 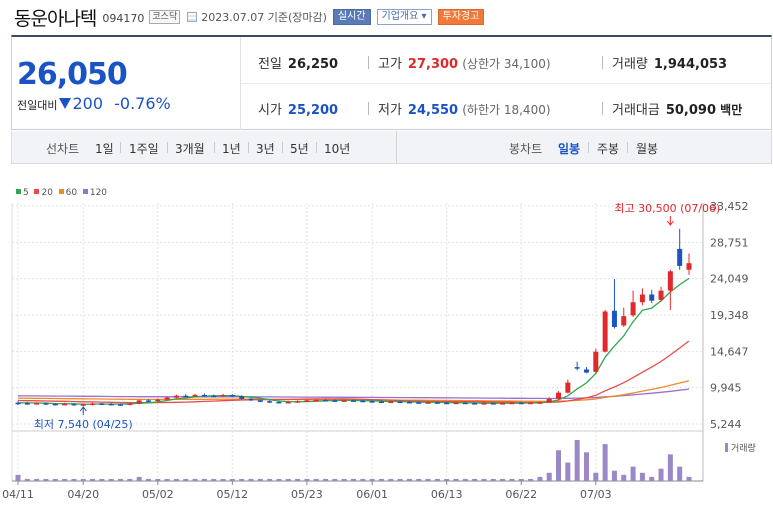 What do you see at coordinates (667, 208) in the screenshot?
I see `high-annotation: 최고 30,500 (07/06)` at bounding box center [667, 208].